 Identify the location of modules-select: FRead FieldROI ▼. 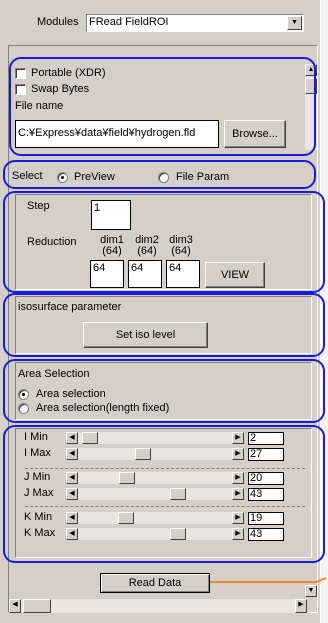
(195, 23).